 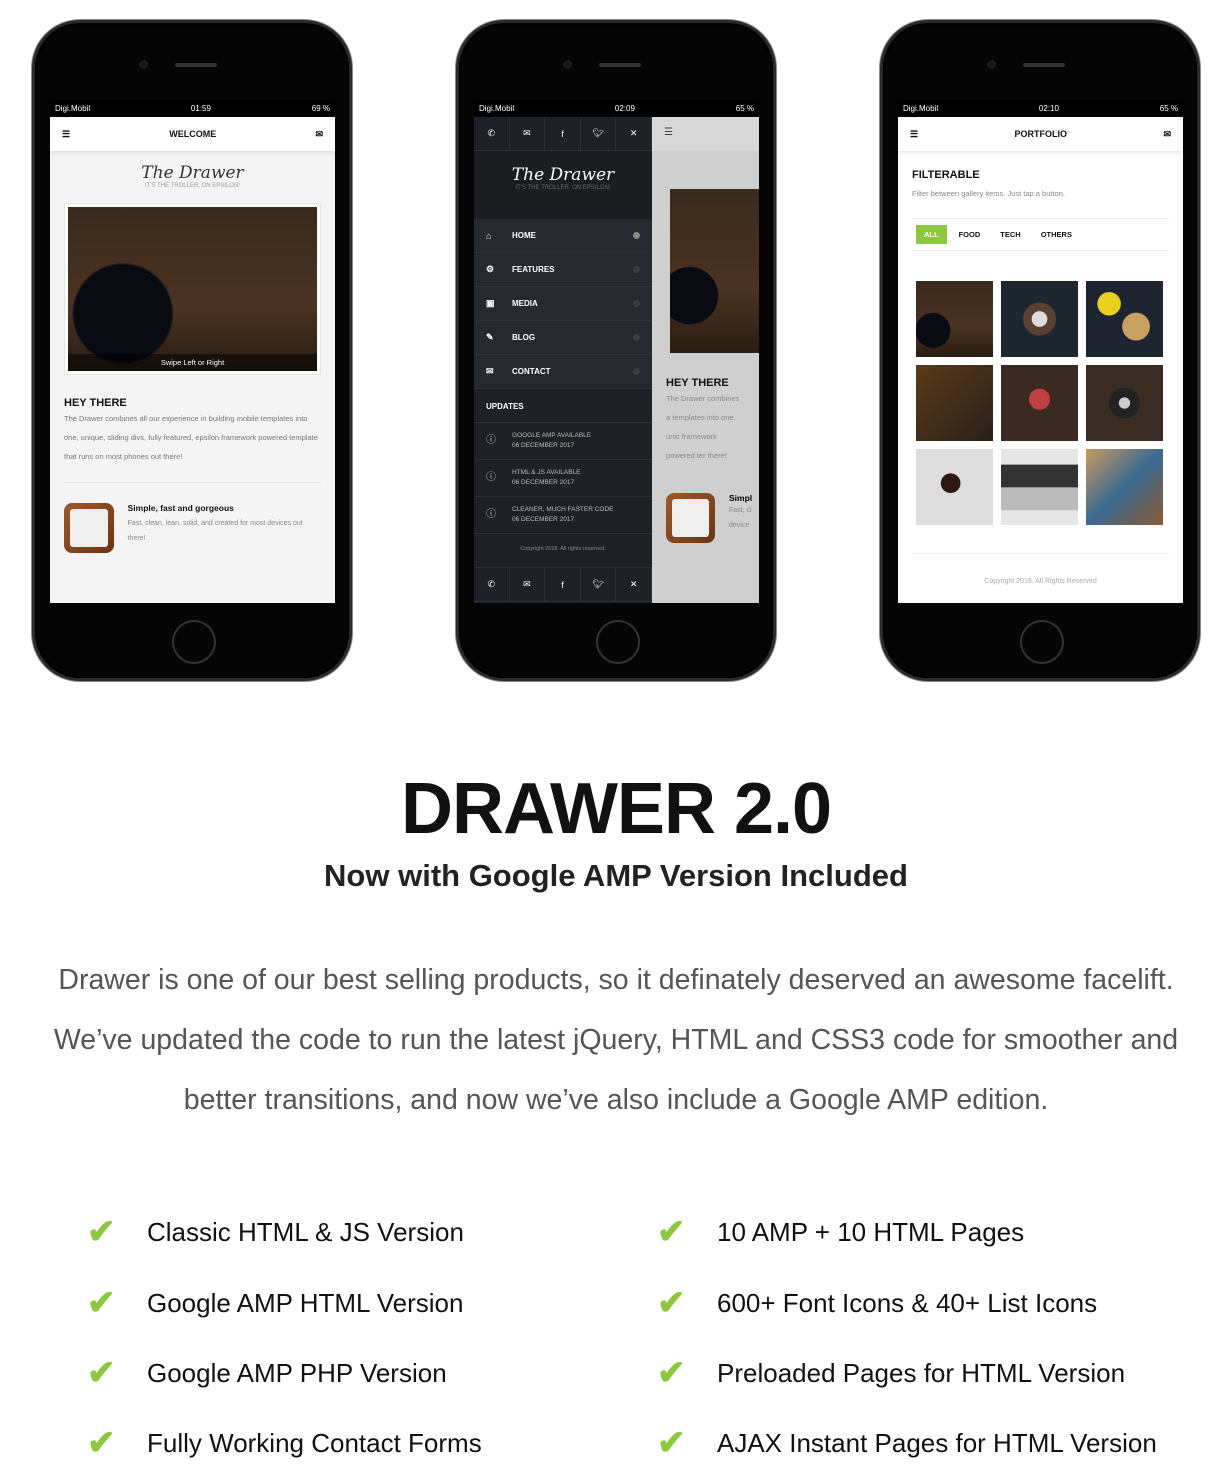 I want to click on nav-item-contact: ✉ CONTACT, so click(x=563, y=372).